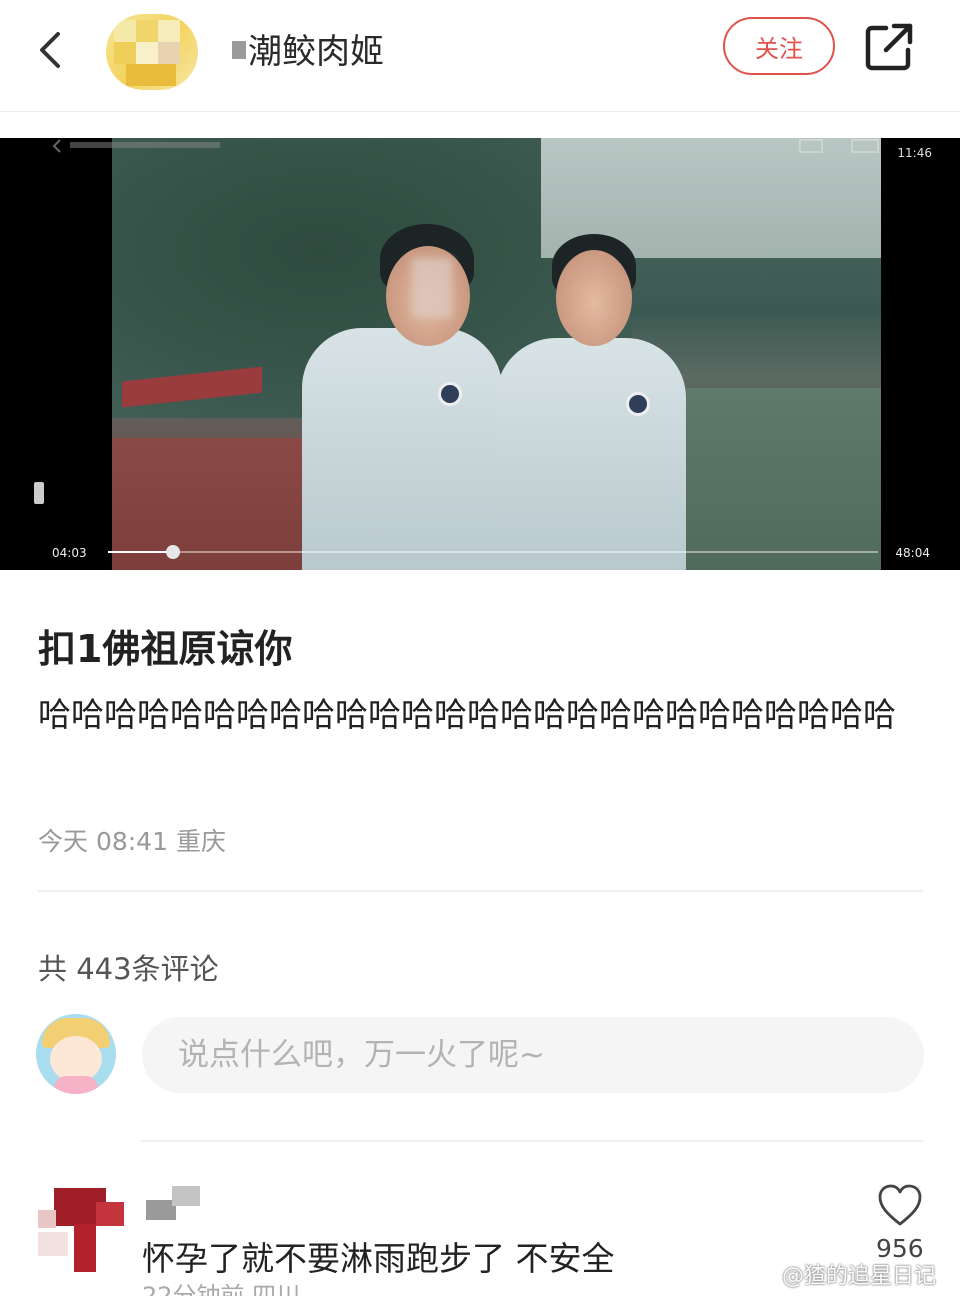 The width and height of the screenshot is (960, 1296). What do you see at coordinates (174, 1204) in the screenshot?
I see `commenter-name` at bounding box center [174, 1204].